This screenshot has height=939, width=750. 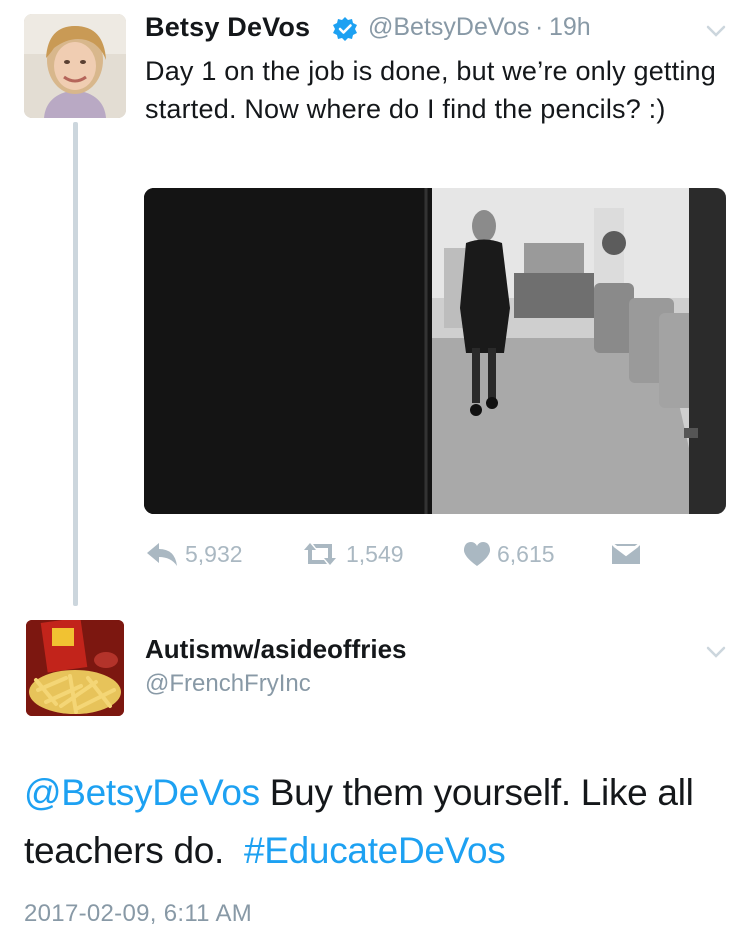 I want to click on tweet-author-handle: @BetsyDeVos, so click(x=449, y=27).